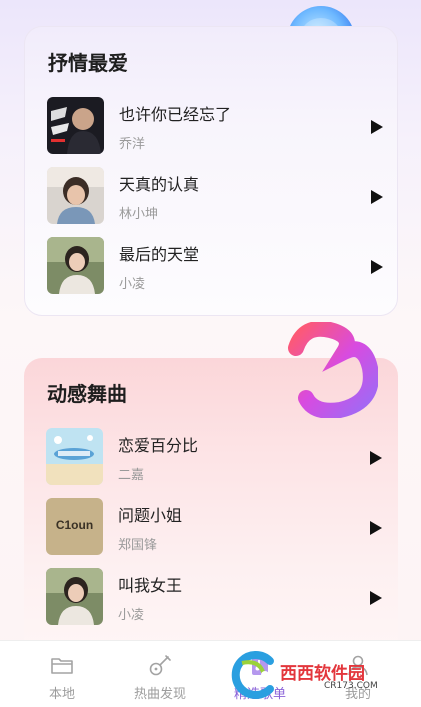  What do you see at coordinates (217, 266) in the screenshot?
I see `song-item: 最后的天堂 小凌` at bounding box center [217, 266].